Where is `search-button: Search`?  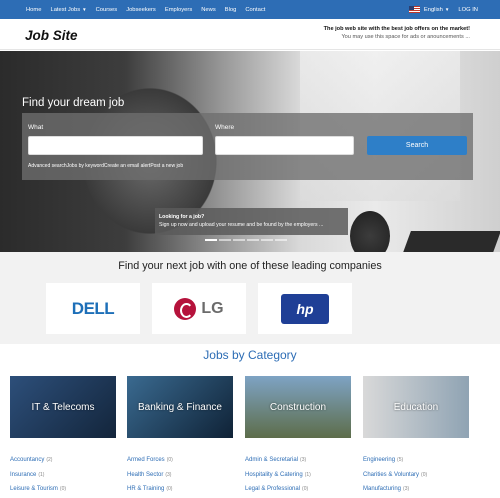 search-button: Search is located at coordinates (417, 145).